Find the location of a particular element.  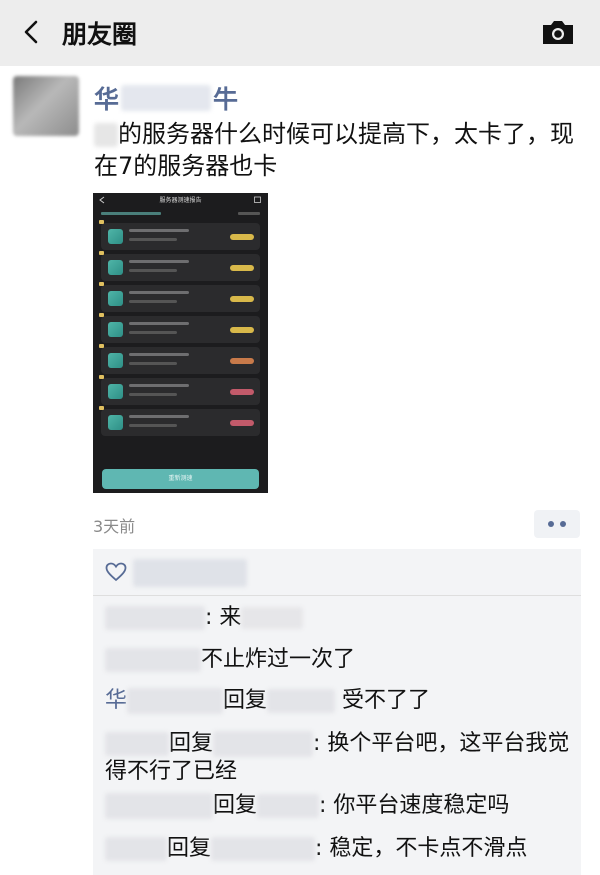

author-first-char: 华 is located at coordinates (107, 99).